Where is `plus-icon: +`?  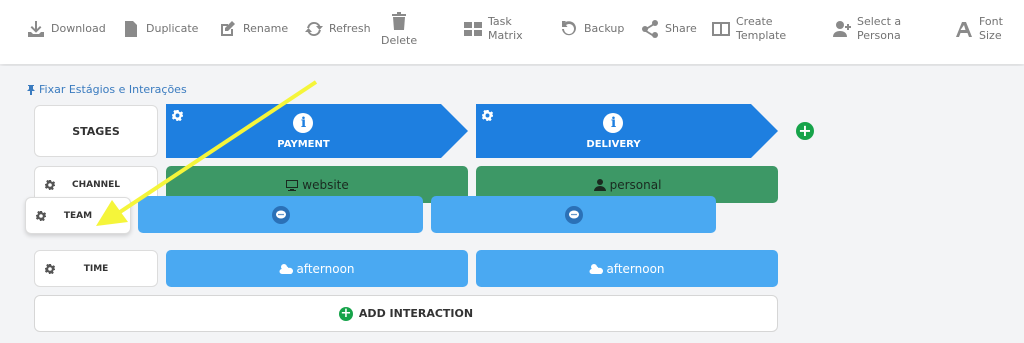
plus-icon: + is located at coordinates (805, 130).